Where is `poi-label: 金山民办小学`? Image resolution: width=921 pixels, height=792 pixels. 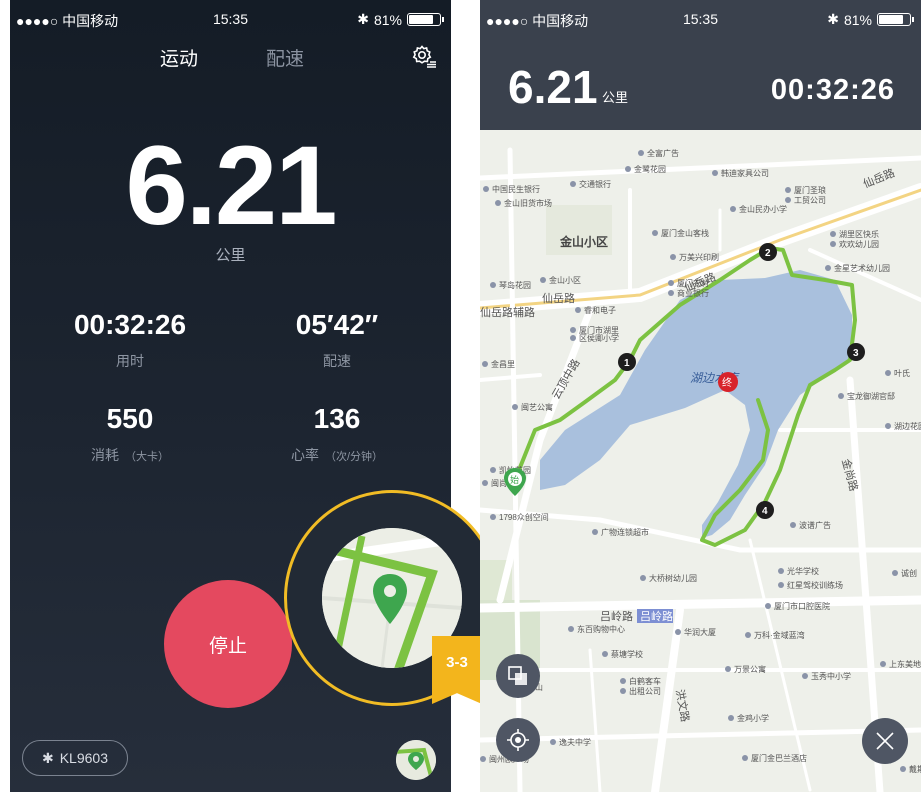 poi-label: 金山民办小学 is located at coordinates (758, 209).